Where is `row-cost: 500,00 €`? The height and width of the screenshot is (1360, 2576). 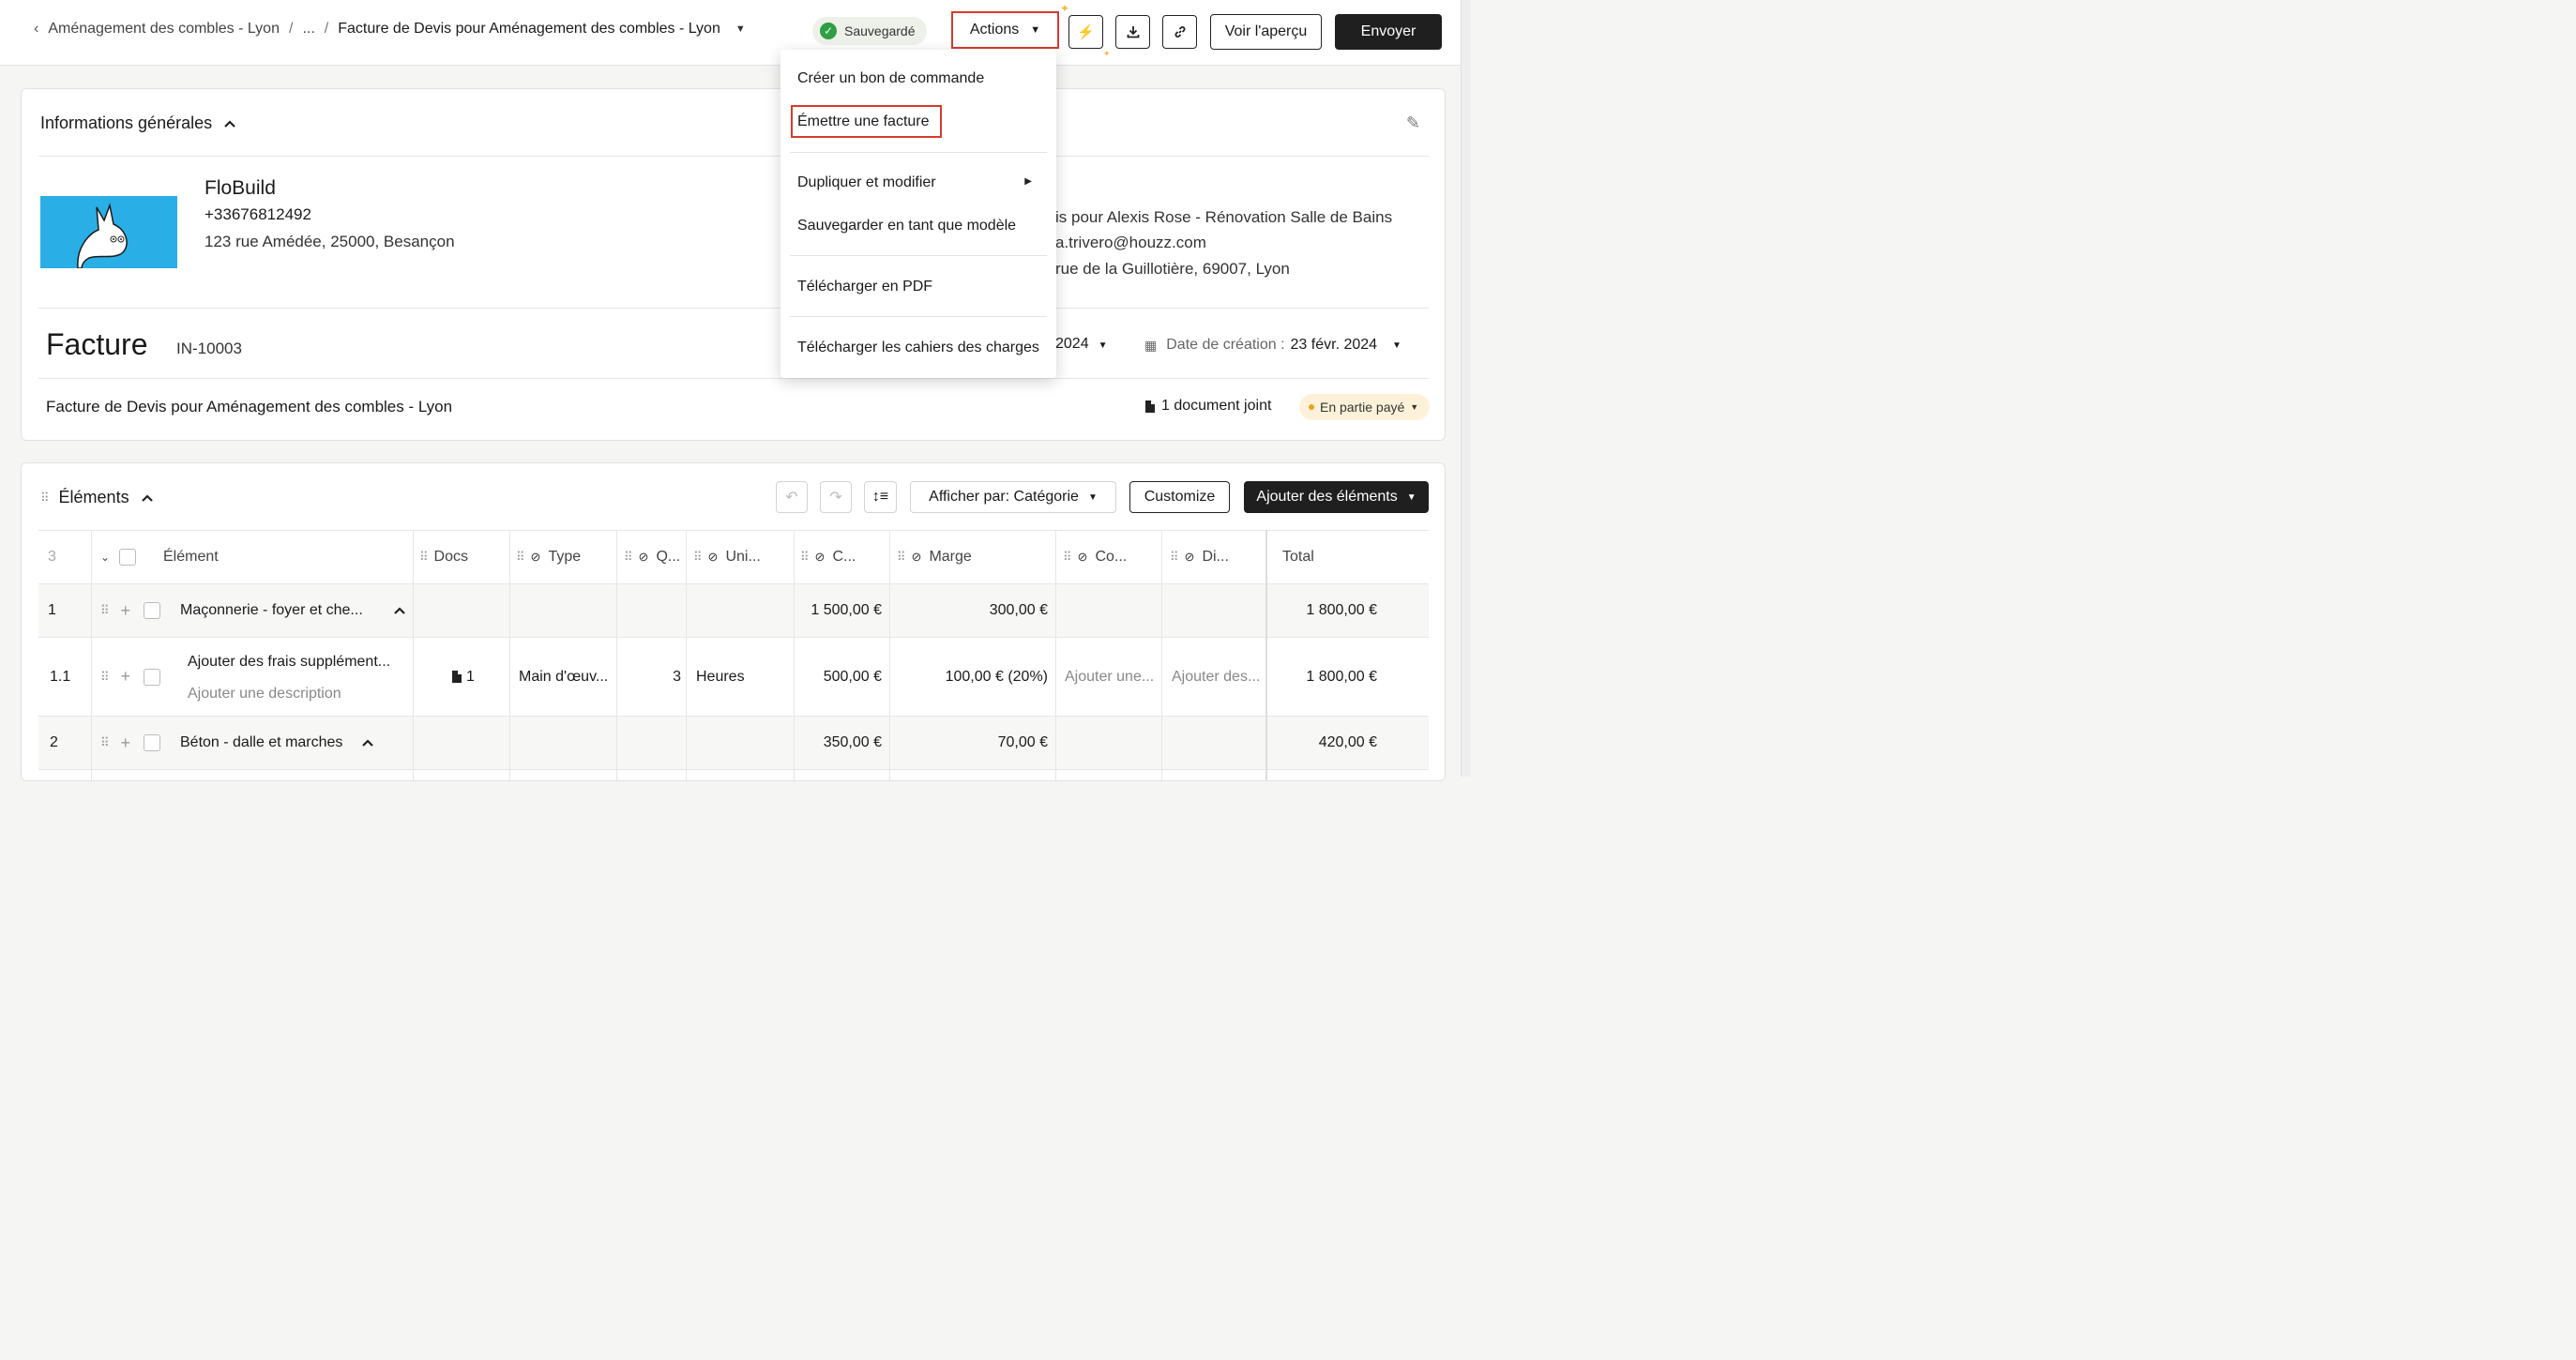
row-cost: 500,00 € is located at coordinates (843, 677).